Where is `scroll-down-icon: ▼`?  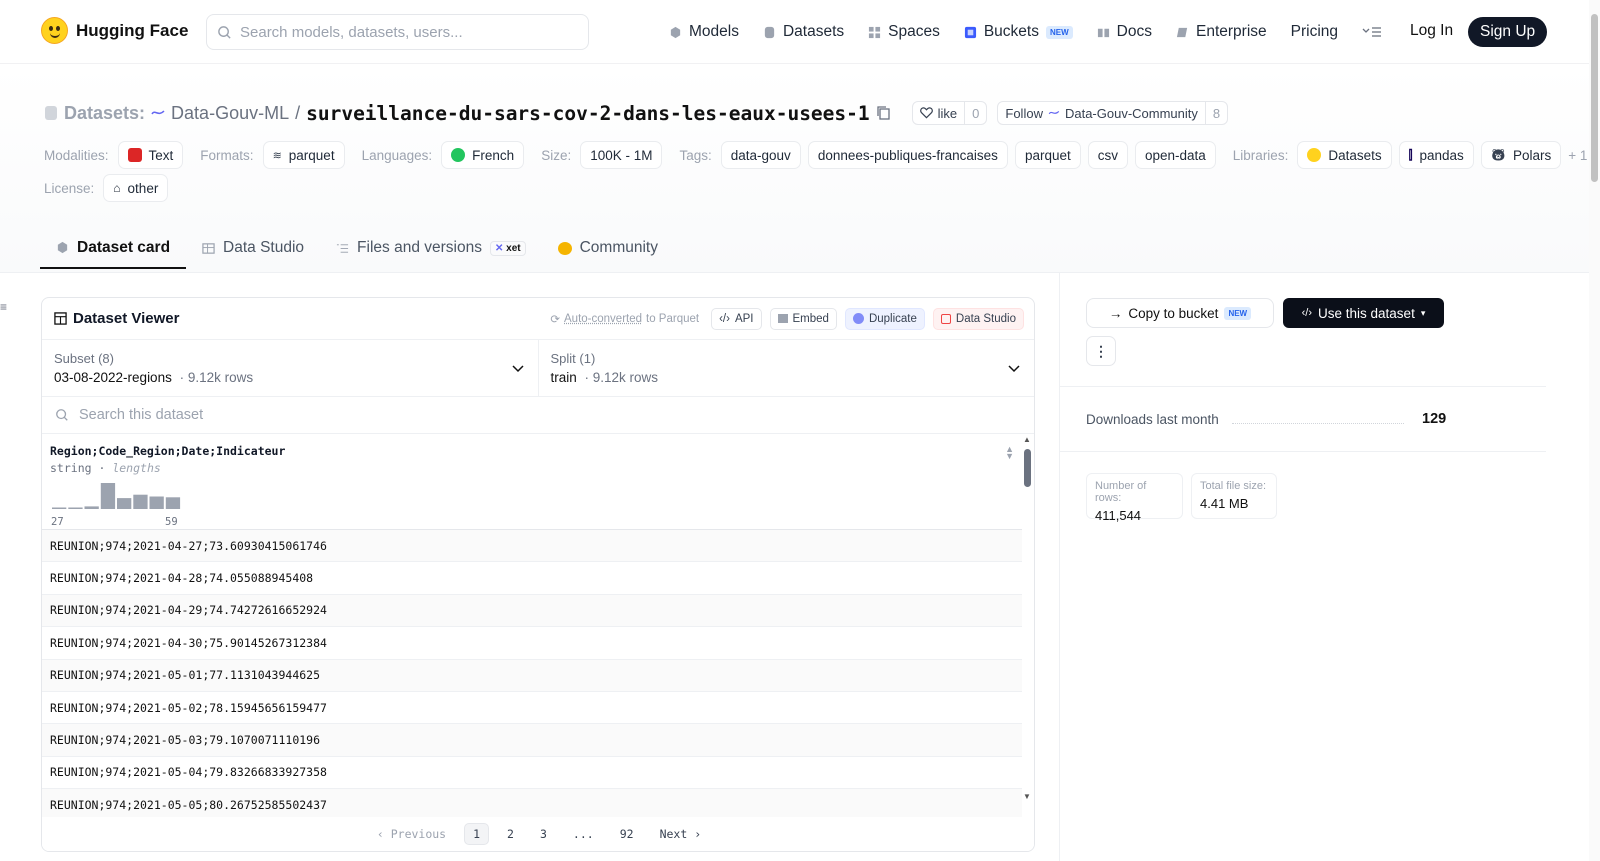 scroll-down-icon: ▼ is located at coordinates (1027, 796).